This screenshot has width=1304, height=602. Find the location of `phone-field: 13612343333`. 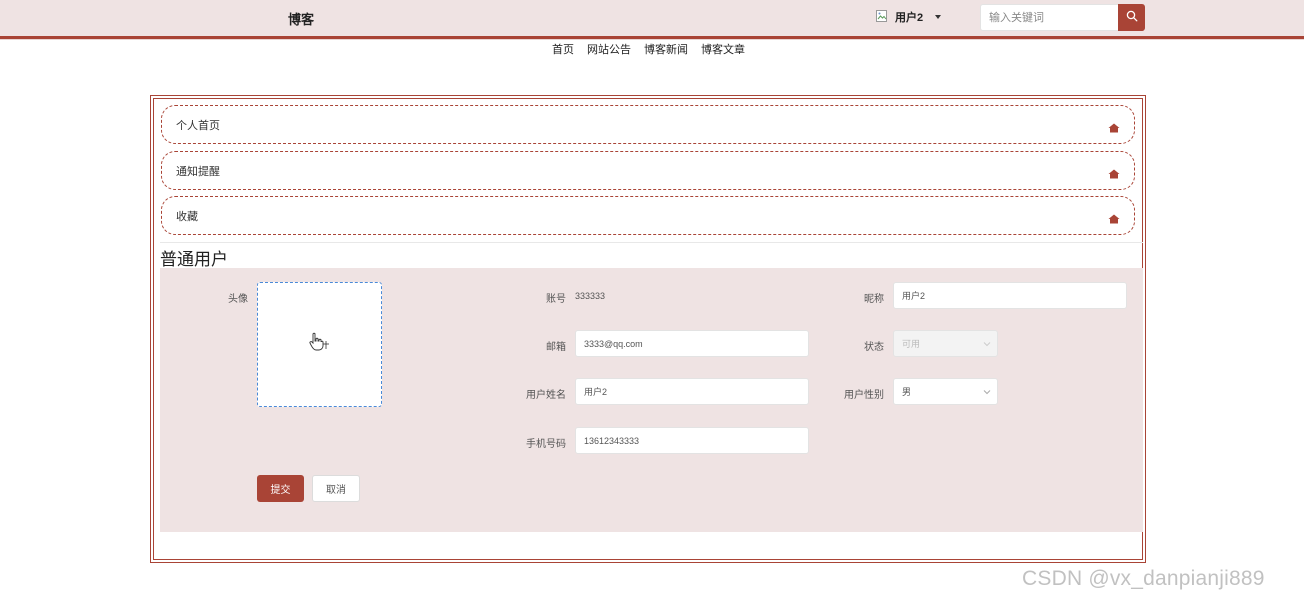

phone-field: 13612343333 is located at coordinates (692, 440).